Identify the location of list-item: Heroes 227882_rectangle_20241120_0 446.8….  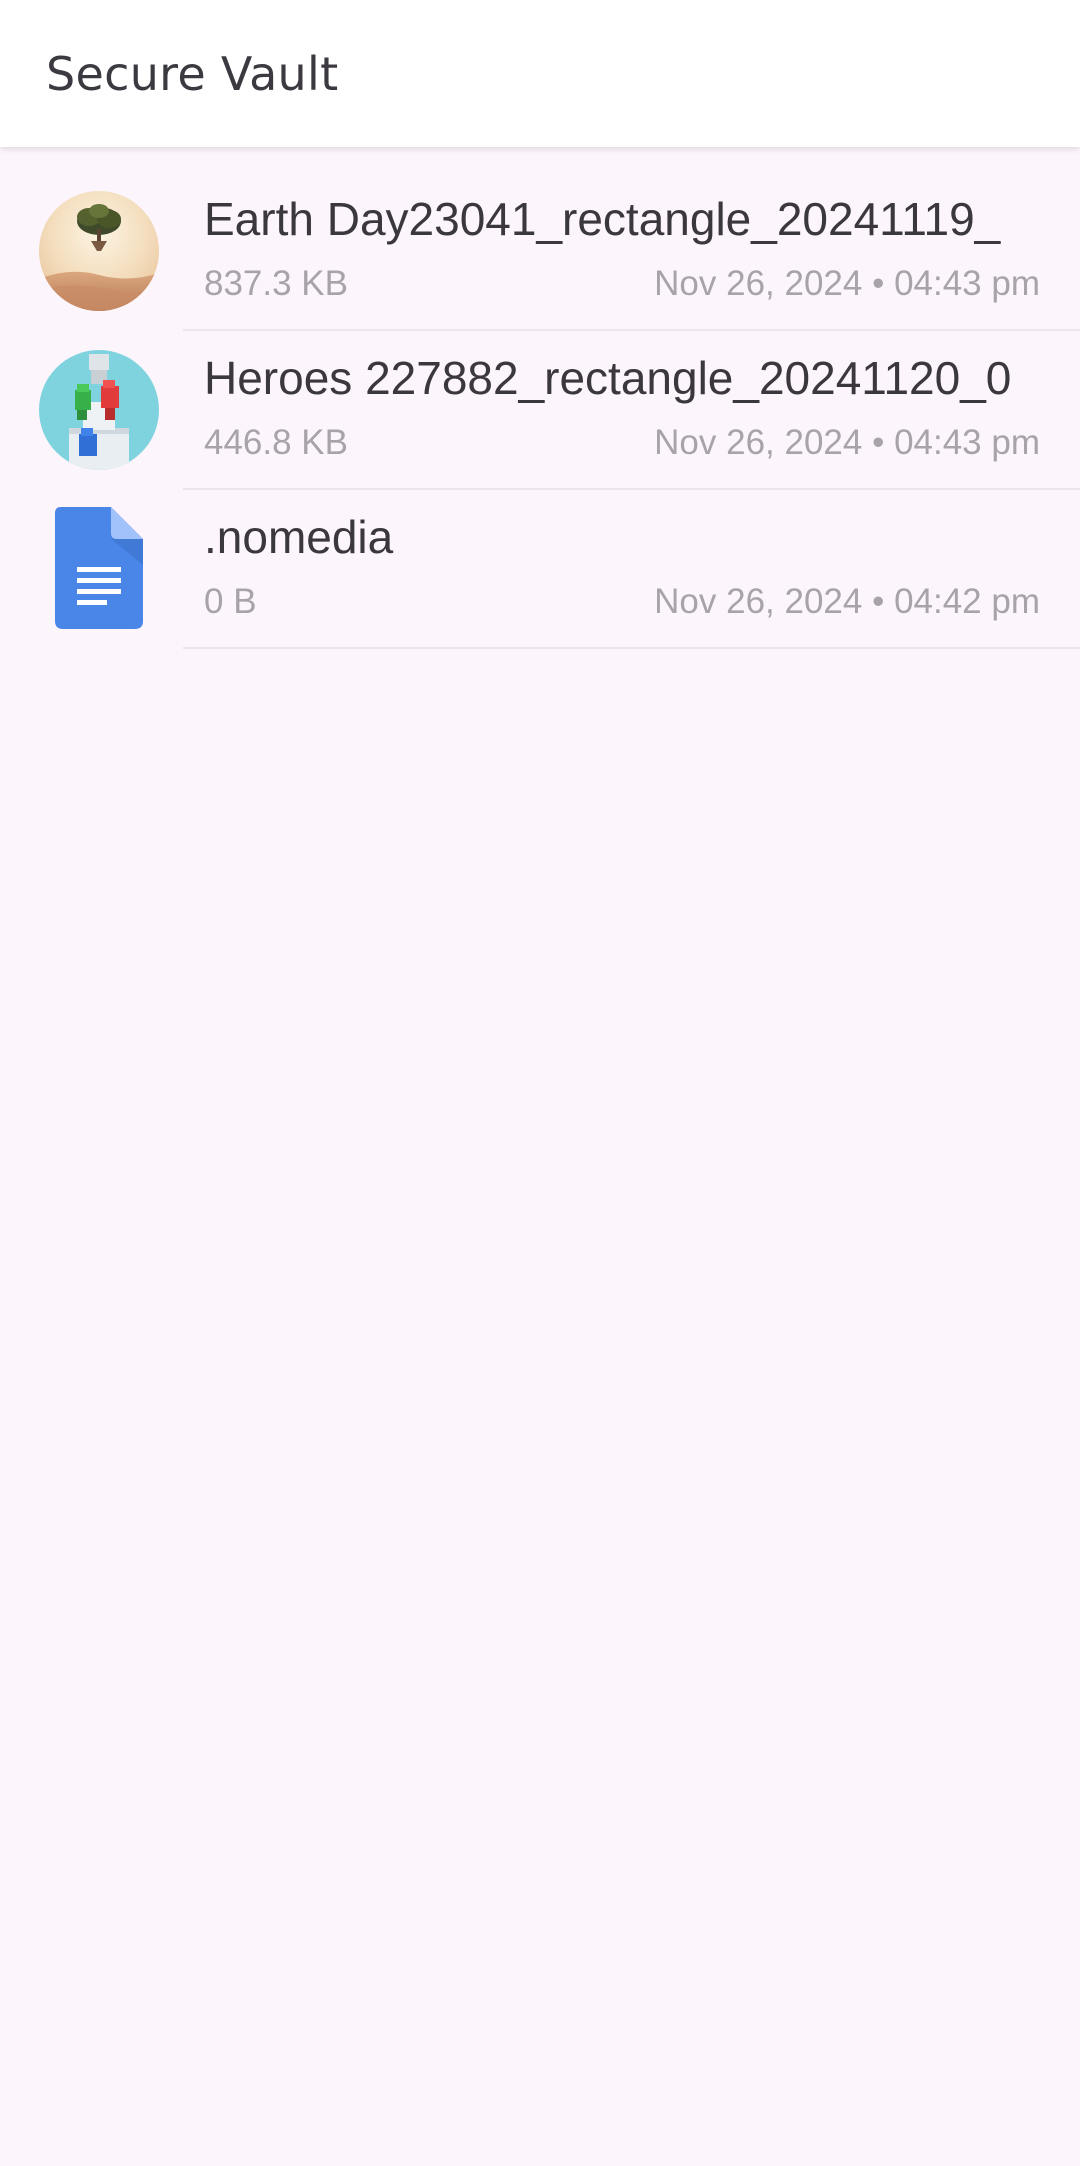
(540, 410).